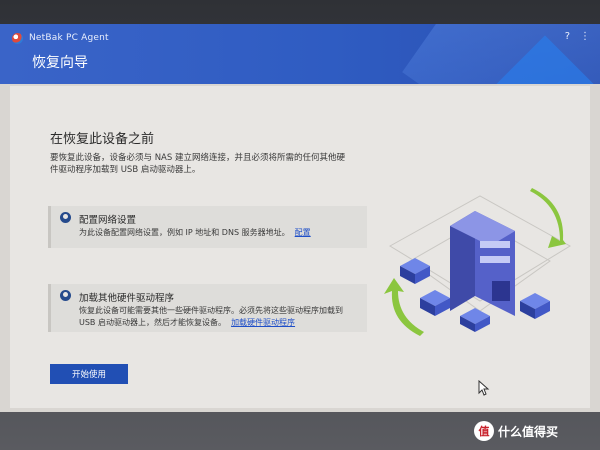  I want to click on card-title: 加载其他硬件驱动程序, so click(127, 298).